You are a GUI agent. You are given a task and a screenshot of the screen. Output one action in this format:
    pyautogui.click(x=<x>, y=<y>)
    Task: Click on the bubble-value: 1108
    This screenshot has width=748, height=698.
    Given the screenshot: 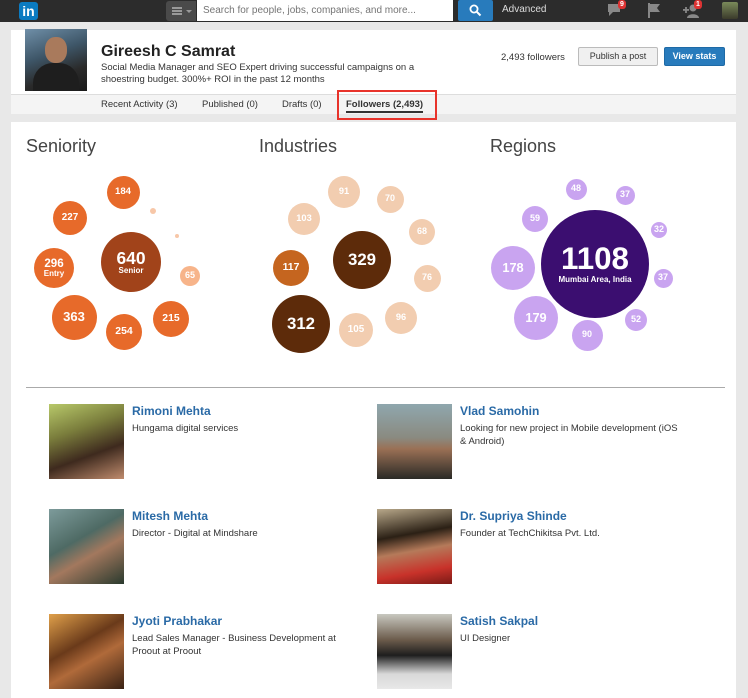 What is the action you would take?
    pyautogui.click(x=595, y=259)
    